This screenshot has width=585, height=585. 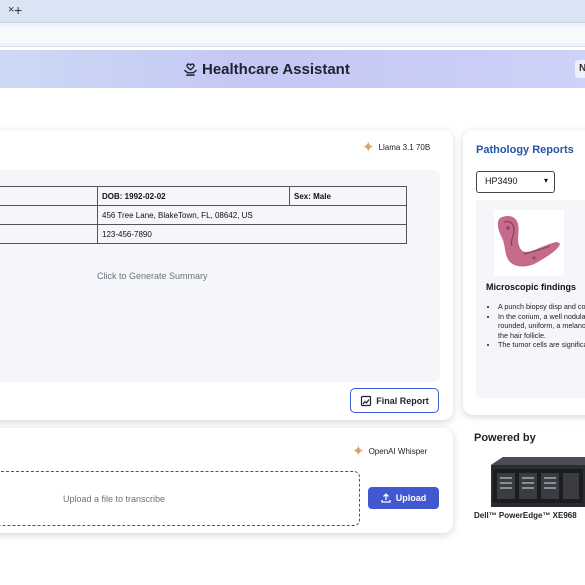 I want to click on table-row: 123-456-7890, so click(x=203, y=234).